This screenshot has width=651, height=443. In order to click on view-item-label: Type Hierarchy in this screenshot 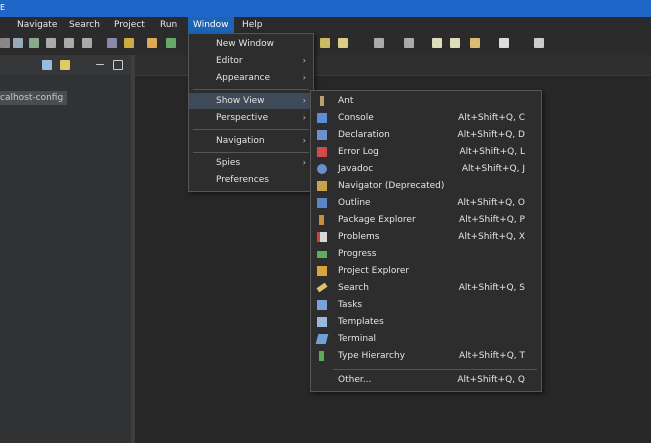, I will do `click(372, 356)`.